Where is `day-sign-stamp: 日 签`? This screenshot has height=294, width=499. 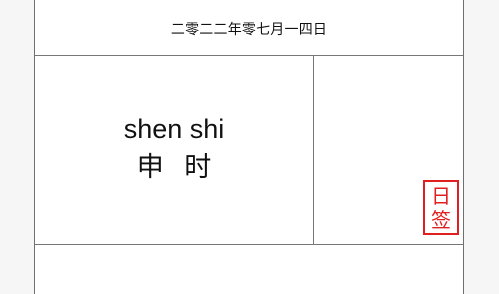
day-sign-stamp: 日 签 is located at coordinates (441, 207).